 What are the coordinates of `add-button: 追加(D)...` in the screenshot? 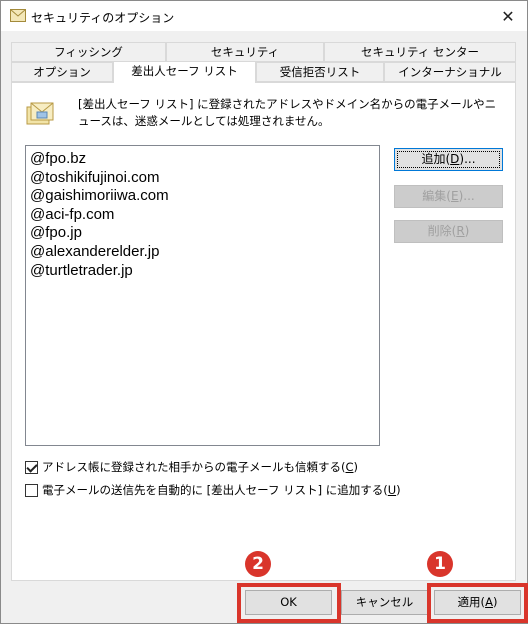 It's located at (448, 159).